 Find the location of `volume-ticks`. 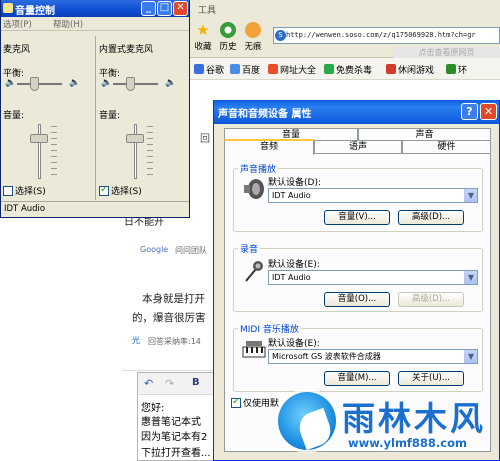

volume-ticks is located at coordinates (54, 152).